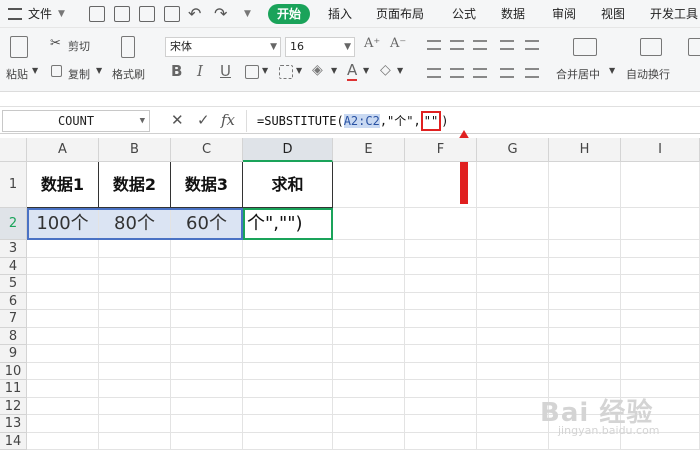 The width and height of the screenshot is (700, 459). Describe the element at coordinates (507, 45) in the screenshot. I see `decrease-indent-icon` at that location.